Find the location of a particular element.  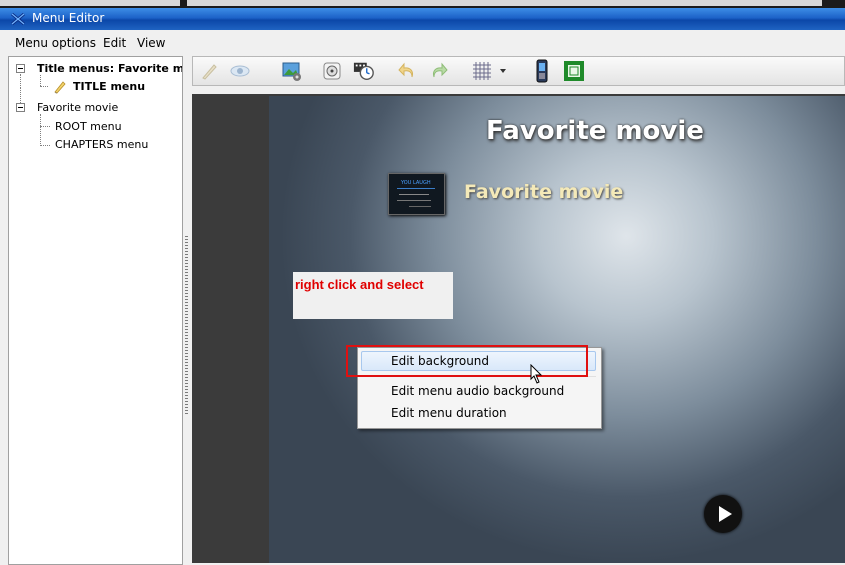

thumbnail-caption: YOU LAUGH is located at coordinates (416, 183).